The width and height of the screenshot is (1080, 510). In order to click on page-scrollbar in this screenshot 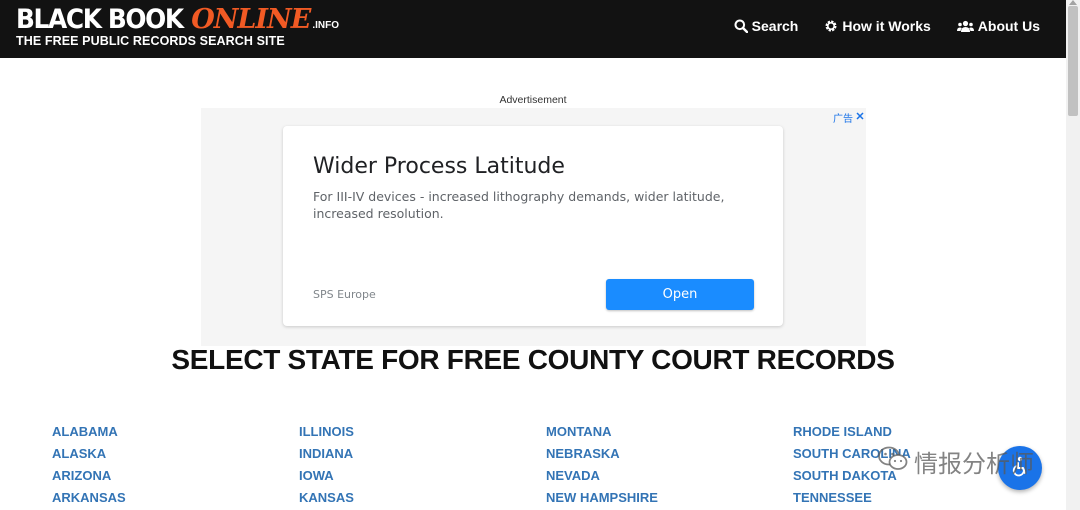, I will do `click(1073, 255)`.